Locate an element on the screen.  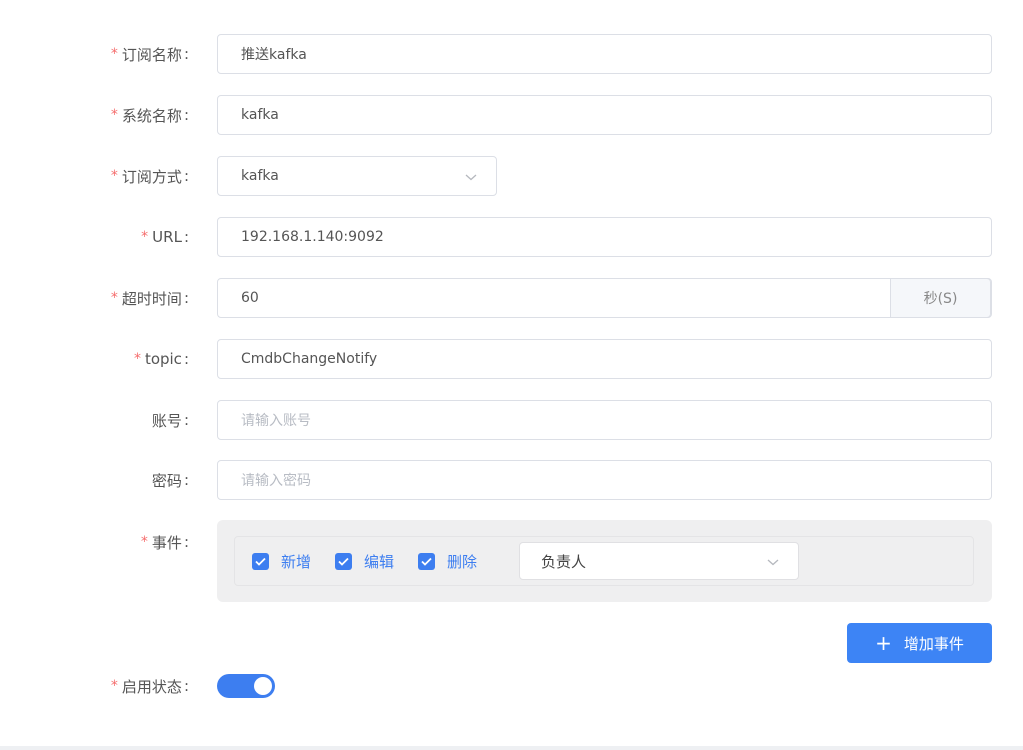
row-events: * 事件 : 新增 编辑 删除 负责人 is located at coordinates (511, 561).